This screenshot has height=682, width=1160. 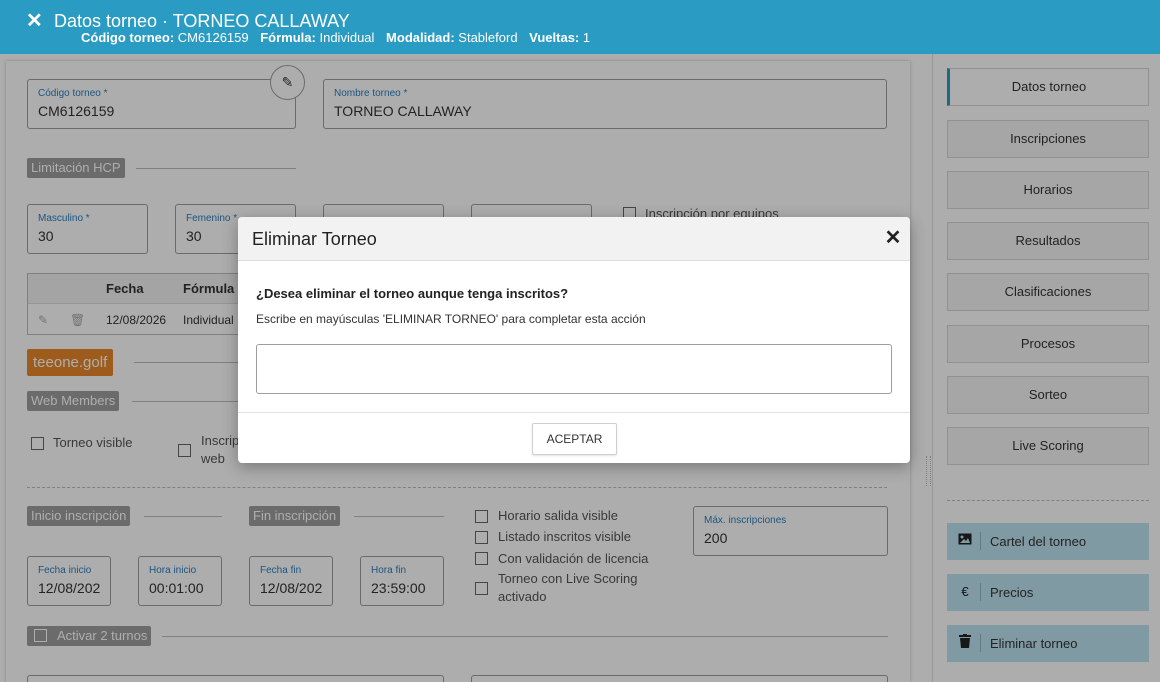 I want to click on dialog-footer: ACEPTAR, so click(x=574, y=437).